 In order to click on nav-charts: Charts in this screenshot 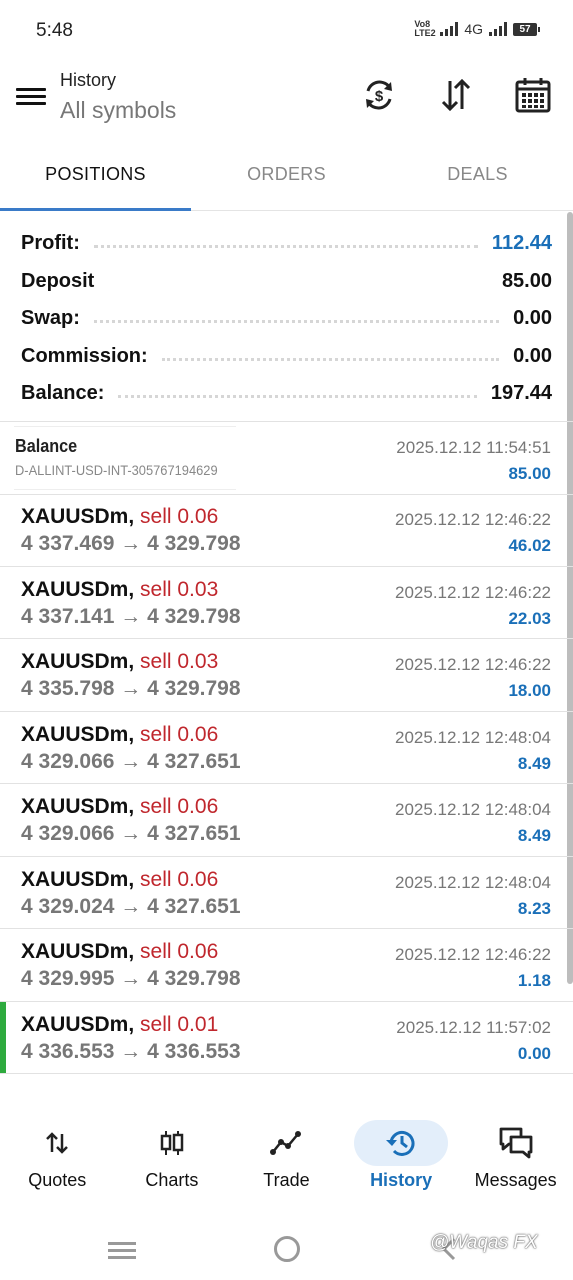, I will do `click(172, 1154)`.